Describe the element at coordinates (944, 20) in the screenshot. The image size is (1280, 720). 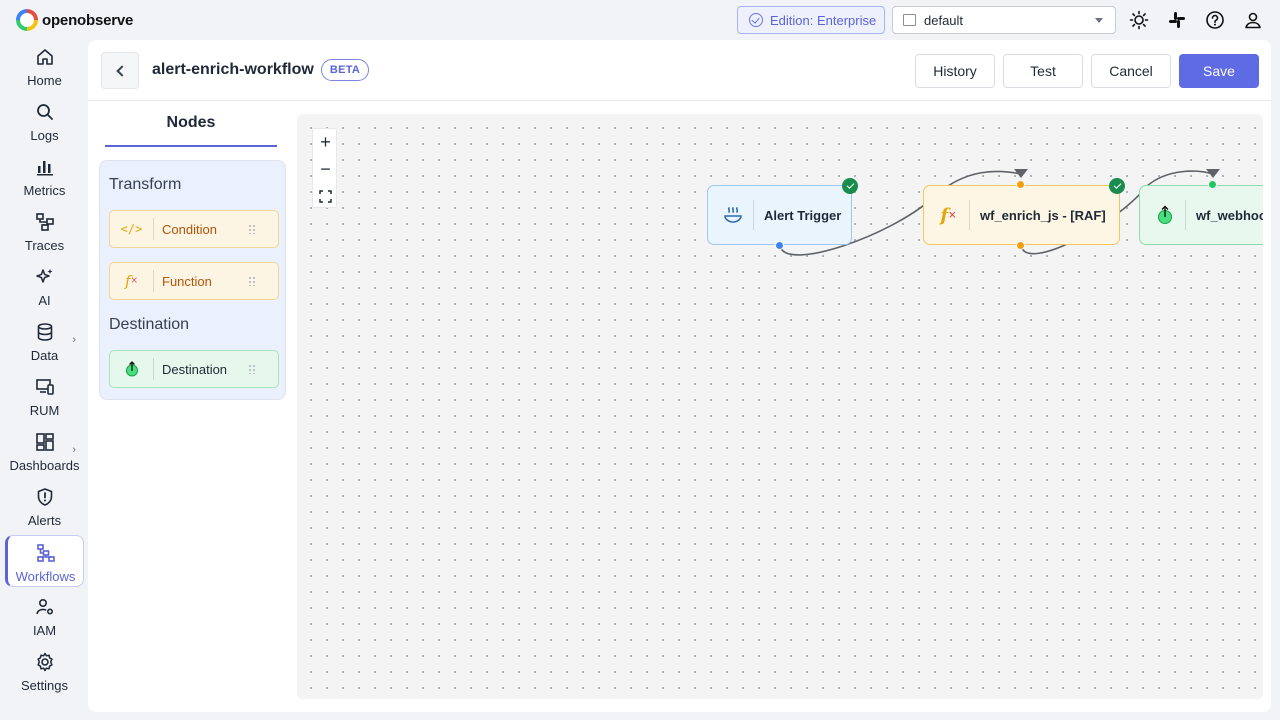
I see `org-selected-value: default` at that location.